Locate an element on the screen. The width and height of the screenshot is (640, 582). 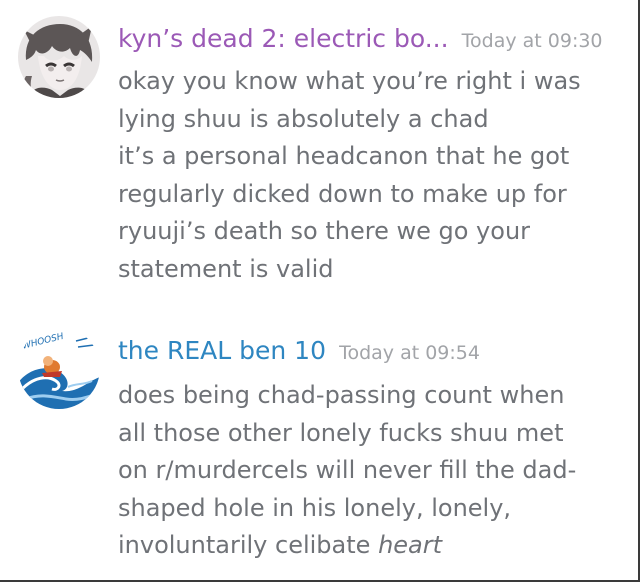
message-line: involuntarily celibate heart is located at coordinates (368, 546).